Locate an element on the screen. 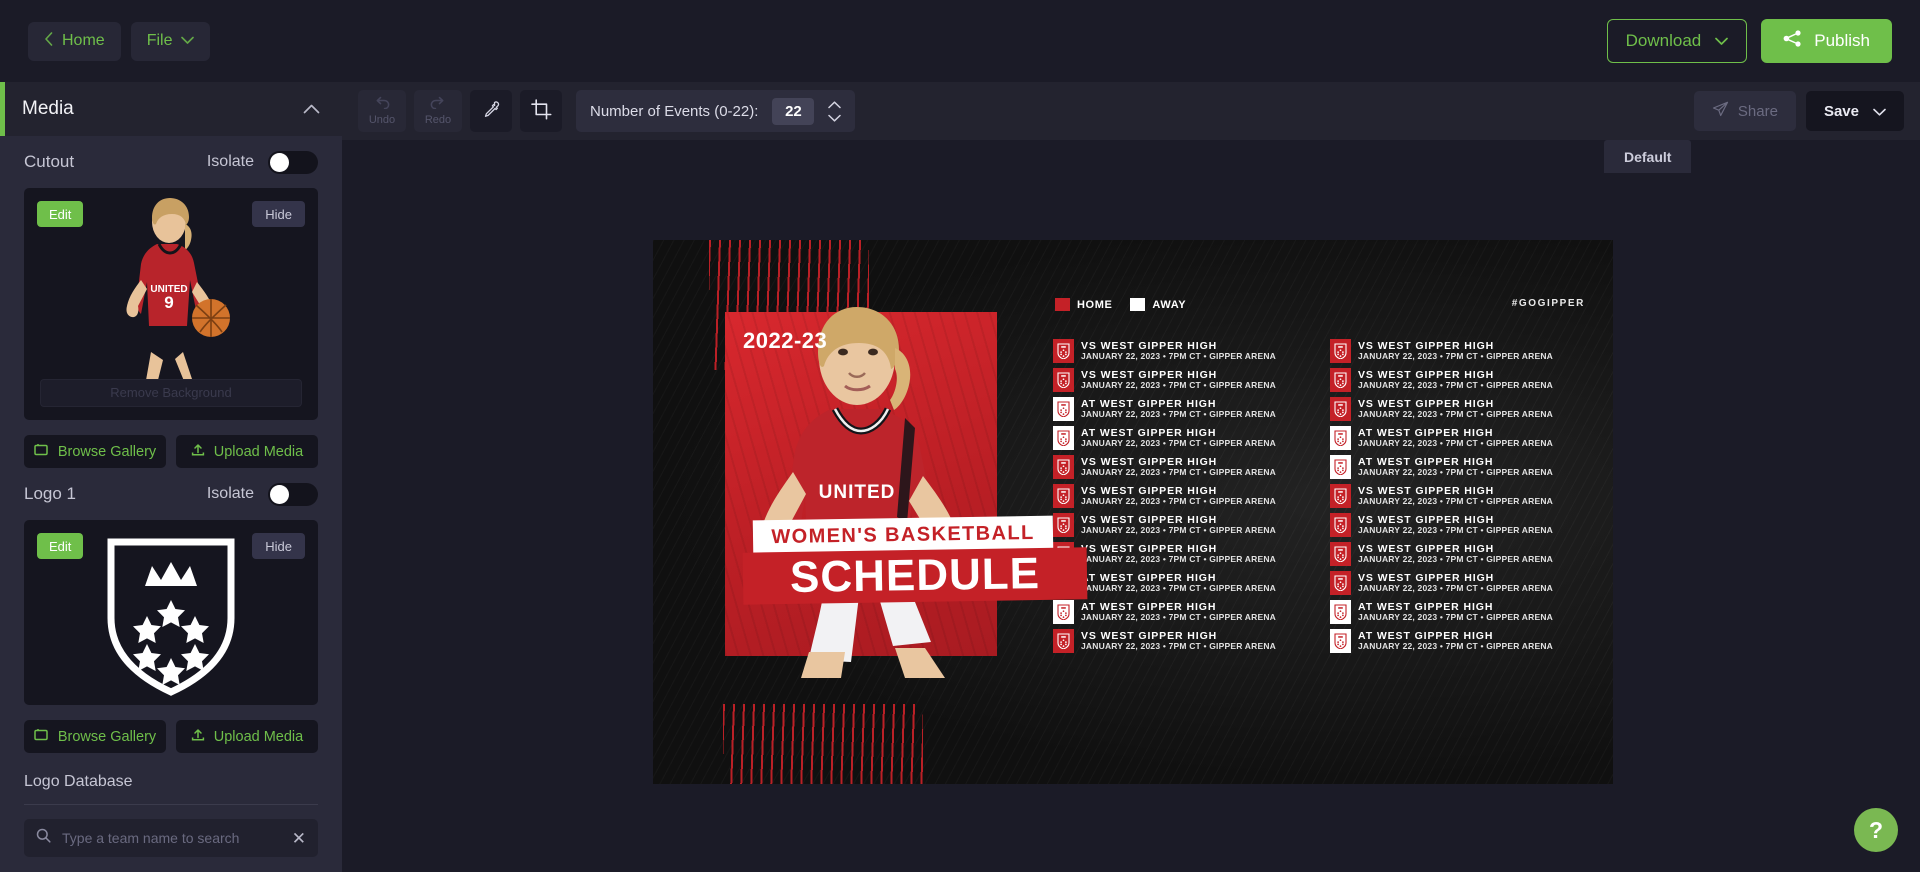 Image resolution: width=1920 pixels, height=872 pixels. logo1-isolate-group: Isolate is located at coordinates (262, 494).